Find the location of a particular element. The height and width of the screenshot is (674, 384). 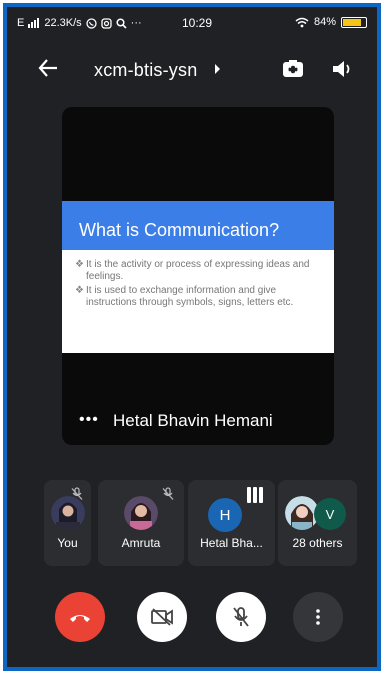

status-left: E 22.3K/s ··· is located at coordinates (79, 23).